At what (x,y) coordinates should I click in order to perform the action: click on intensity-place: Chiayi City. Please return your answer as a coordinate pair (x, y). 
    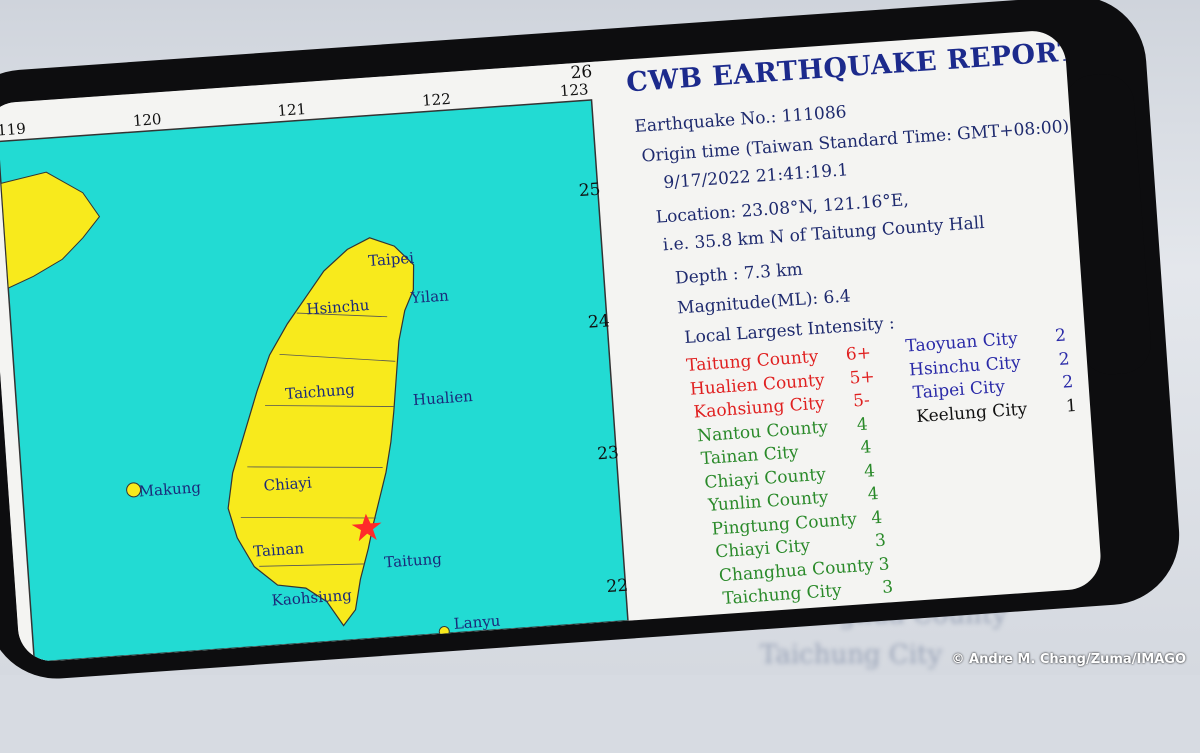
    Looking at the image, I should click on (762, 549).